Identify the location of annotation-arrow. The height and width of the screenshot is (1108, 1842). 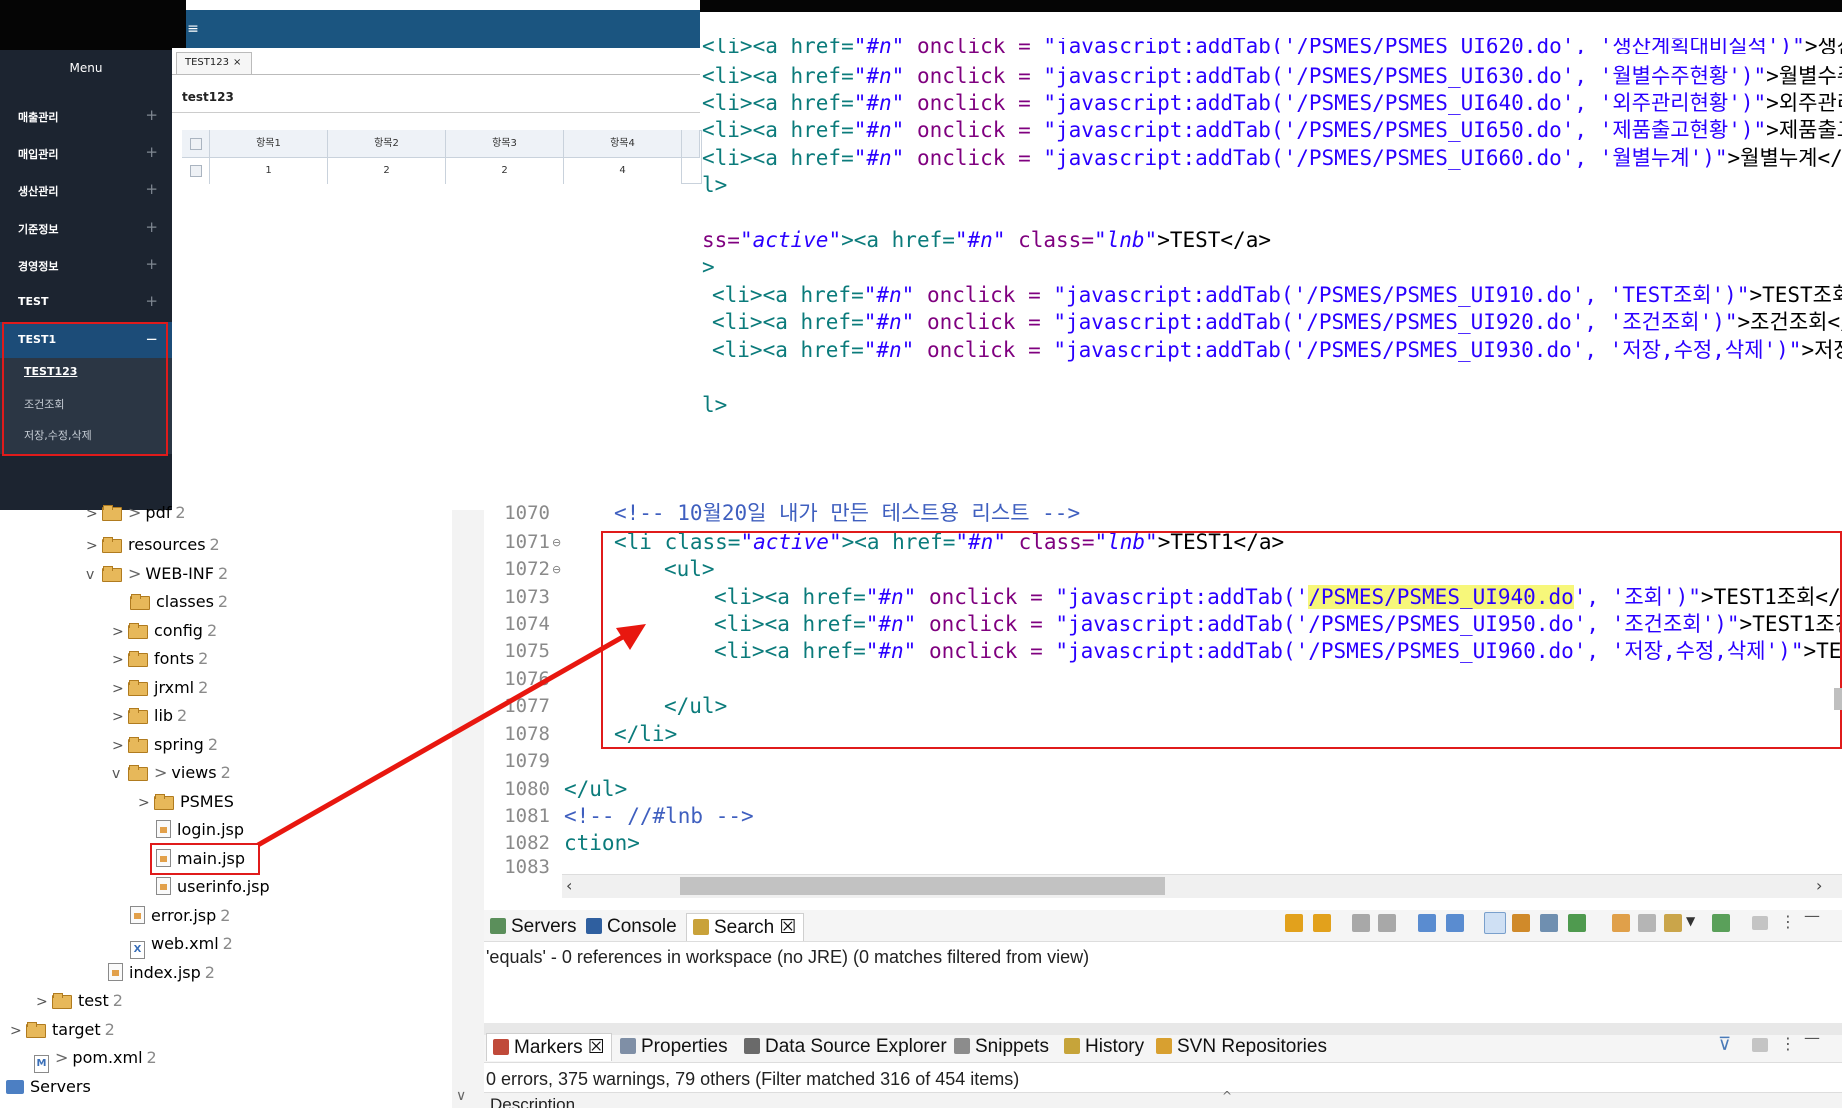
(451, 736).